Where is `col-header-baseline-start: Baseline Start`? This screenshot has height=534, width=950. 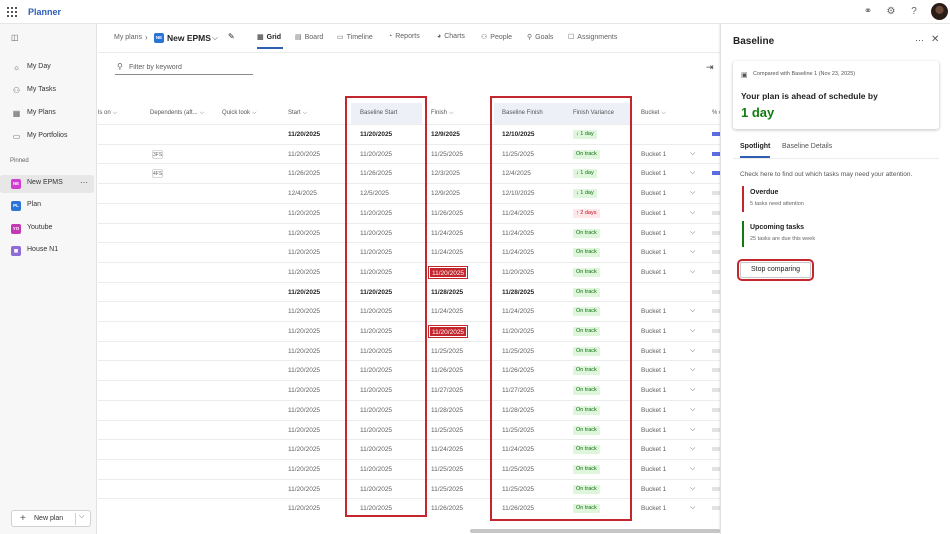 col-header-baseline-start: Baseline Start is located at coordinates (386, 113).